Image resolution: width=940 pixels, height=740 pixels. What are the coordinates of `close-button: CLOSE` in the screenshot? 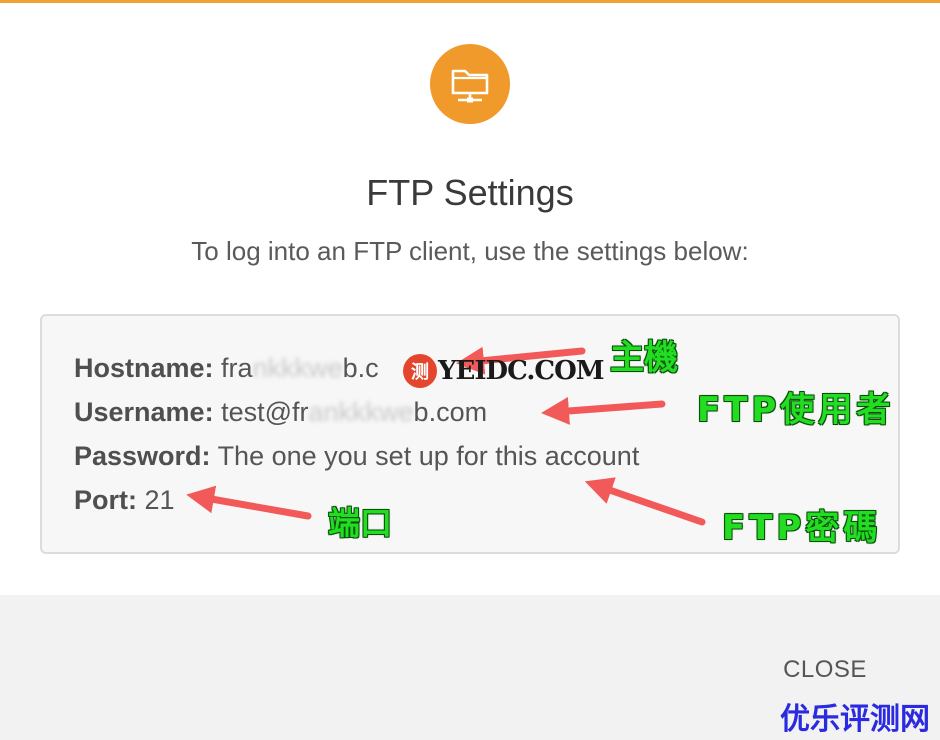 It's located at (825, 670).